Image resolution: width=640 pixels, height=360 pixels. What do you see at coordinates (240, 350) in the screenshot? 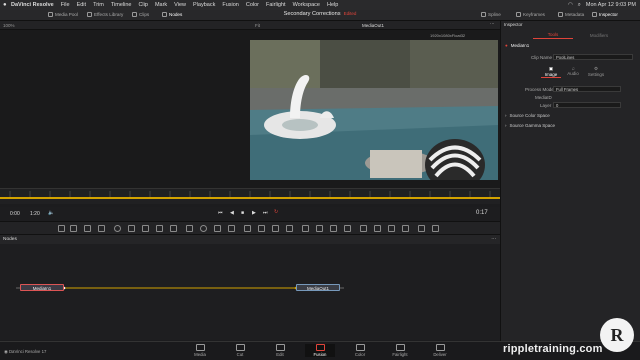
I see `page-cut: Cut` at bounding box center [240, 350].